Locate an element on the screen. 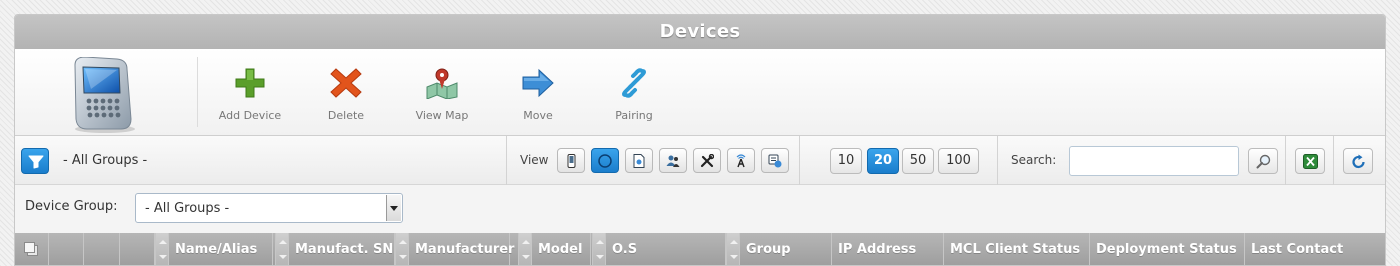 This screenshot has height=266, width=1400. column-manufacturer: Manufacturer is located at coordinates (461, 249).